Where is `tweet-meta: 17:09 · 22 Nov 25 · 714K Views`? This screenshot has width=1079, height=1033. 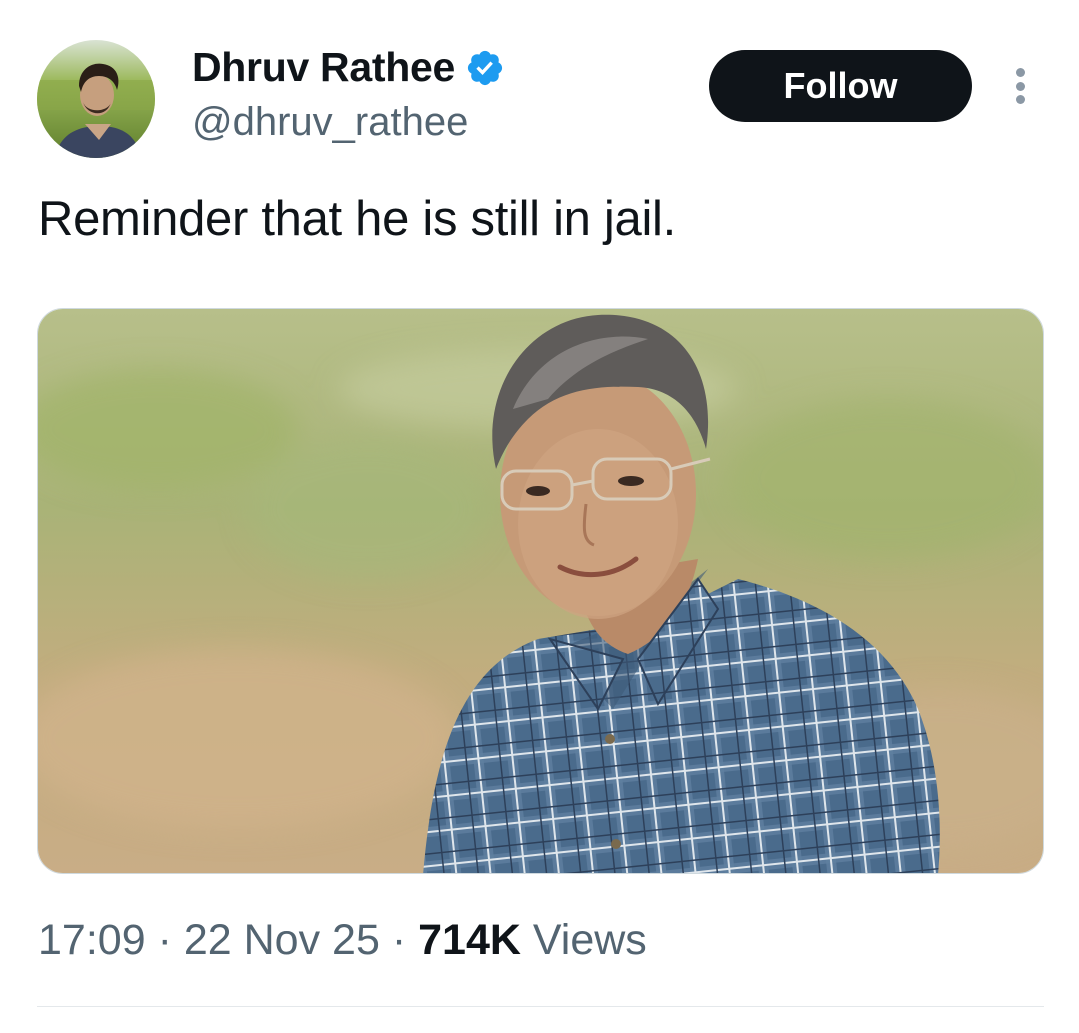
tweet-meta: 17:09 · 22 Nov 25 · 714K Views is located at coordinates (342, 940).